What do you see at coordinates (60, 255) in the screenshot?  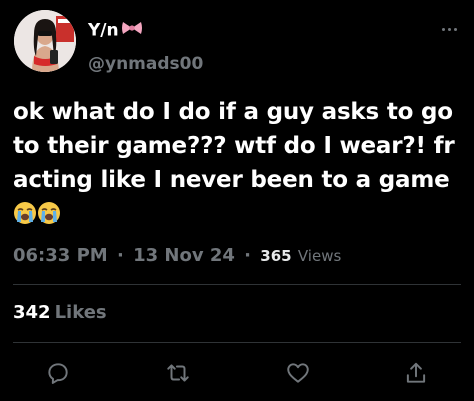 I see `tweet-time: 06:33 PM` at bounding box center [60, 255].